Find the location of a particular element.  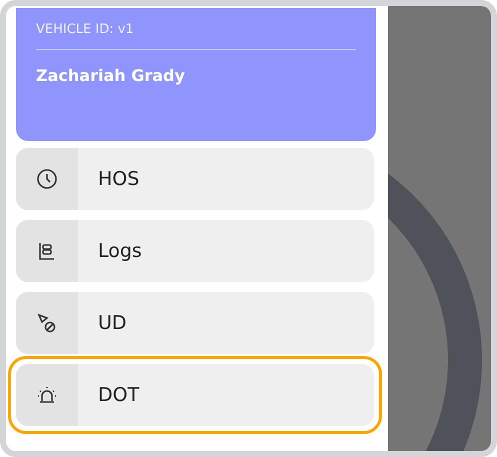

clock-icon is located at coordinates (47, 179).